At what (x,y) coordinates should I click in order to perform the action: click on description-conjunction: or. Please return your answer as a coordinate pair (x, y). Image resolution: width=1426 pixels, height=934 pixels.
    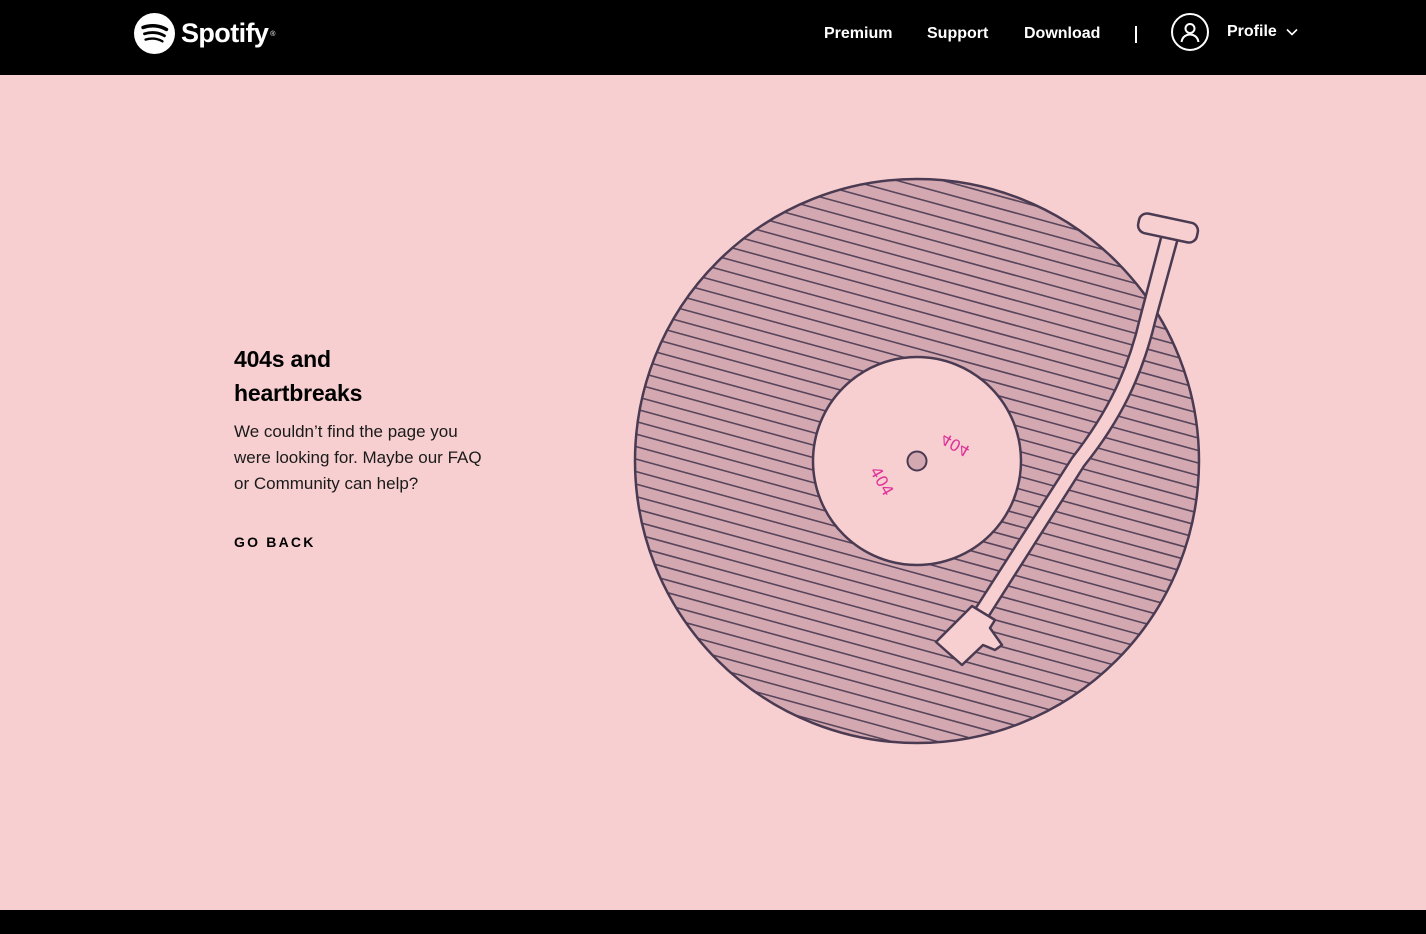
    Looking at the image, I should click on (244, 483).